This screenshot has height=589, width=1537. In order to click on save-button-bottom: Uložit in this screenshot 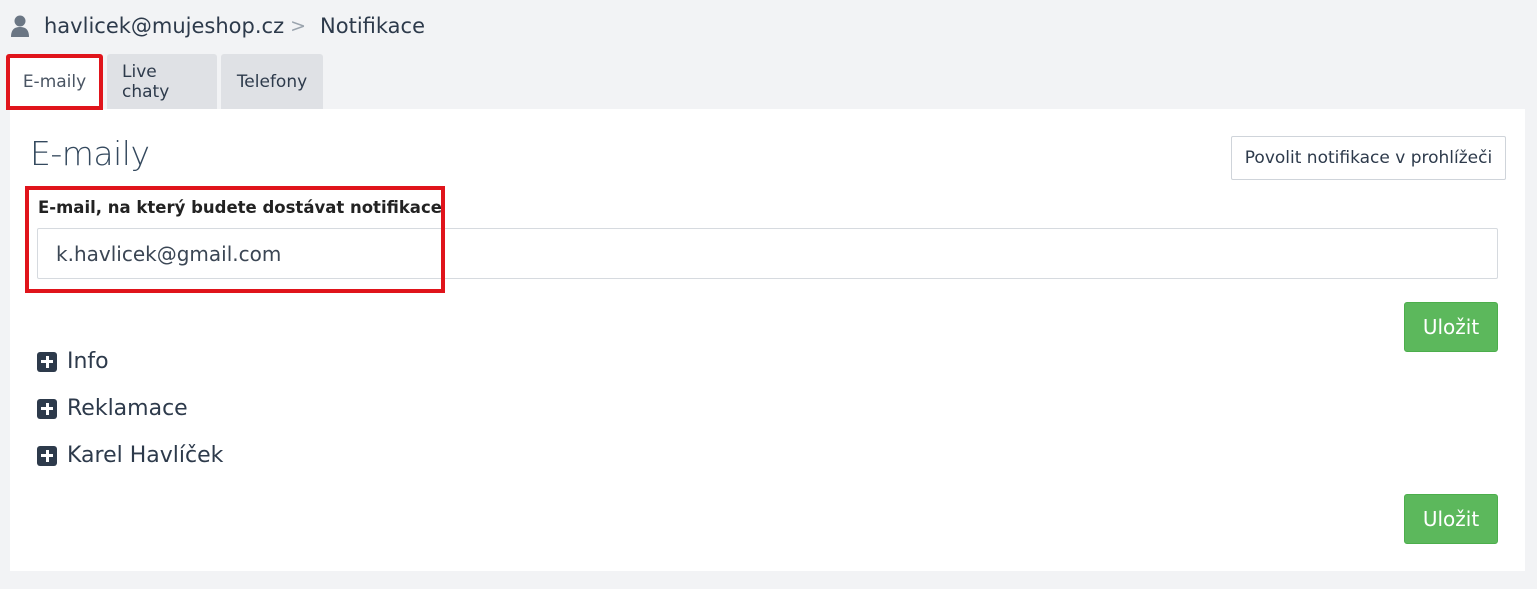, I will do `click(1451, 519)`.